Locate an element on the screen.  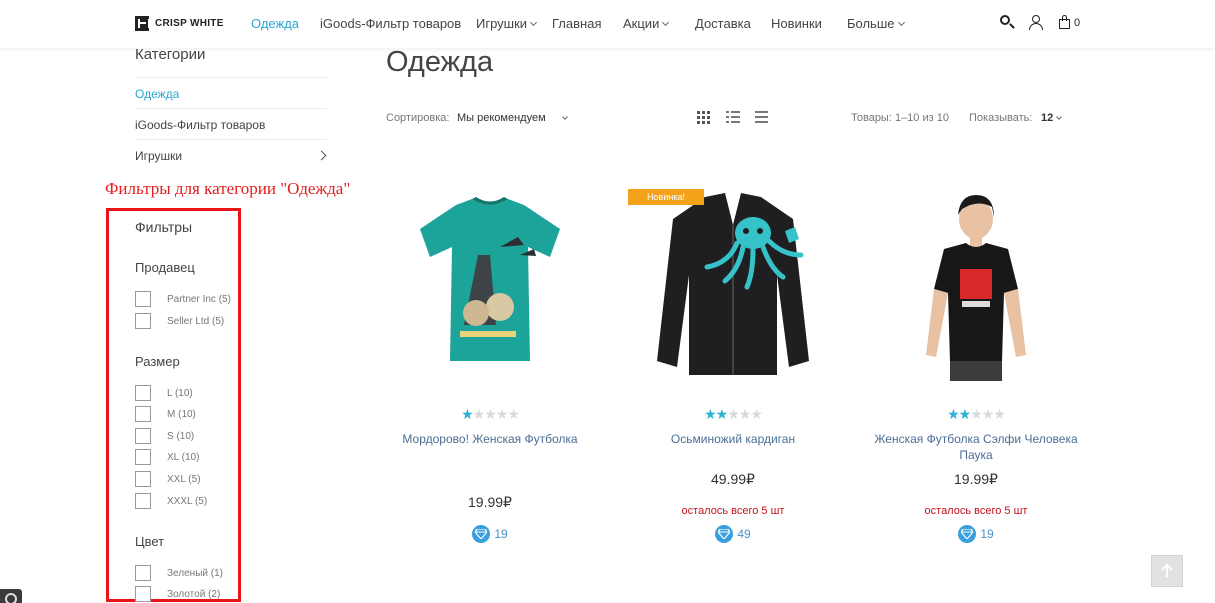
filter-option-label: S (10) is located at coordinates (181, 436).